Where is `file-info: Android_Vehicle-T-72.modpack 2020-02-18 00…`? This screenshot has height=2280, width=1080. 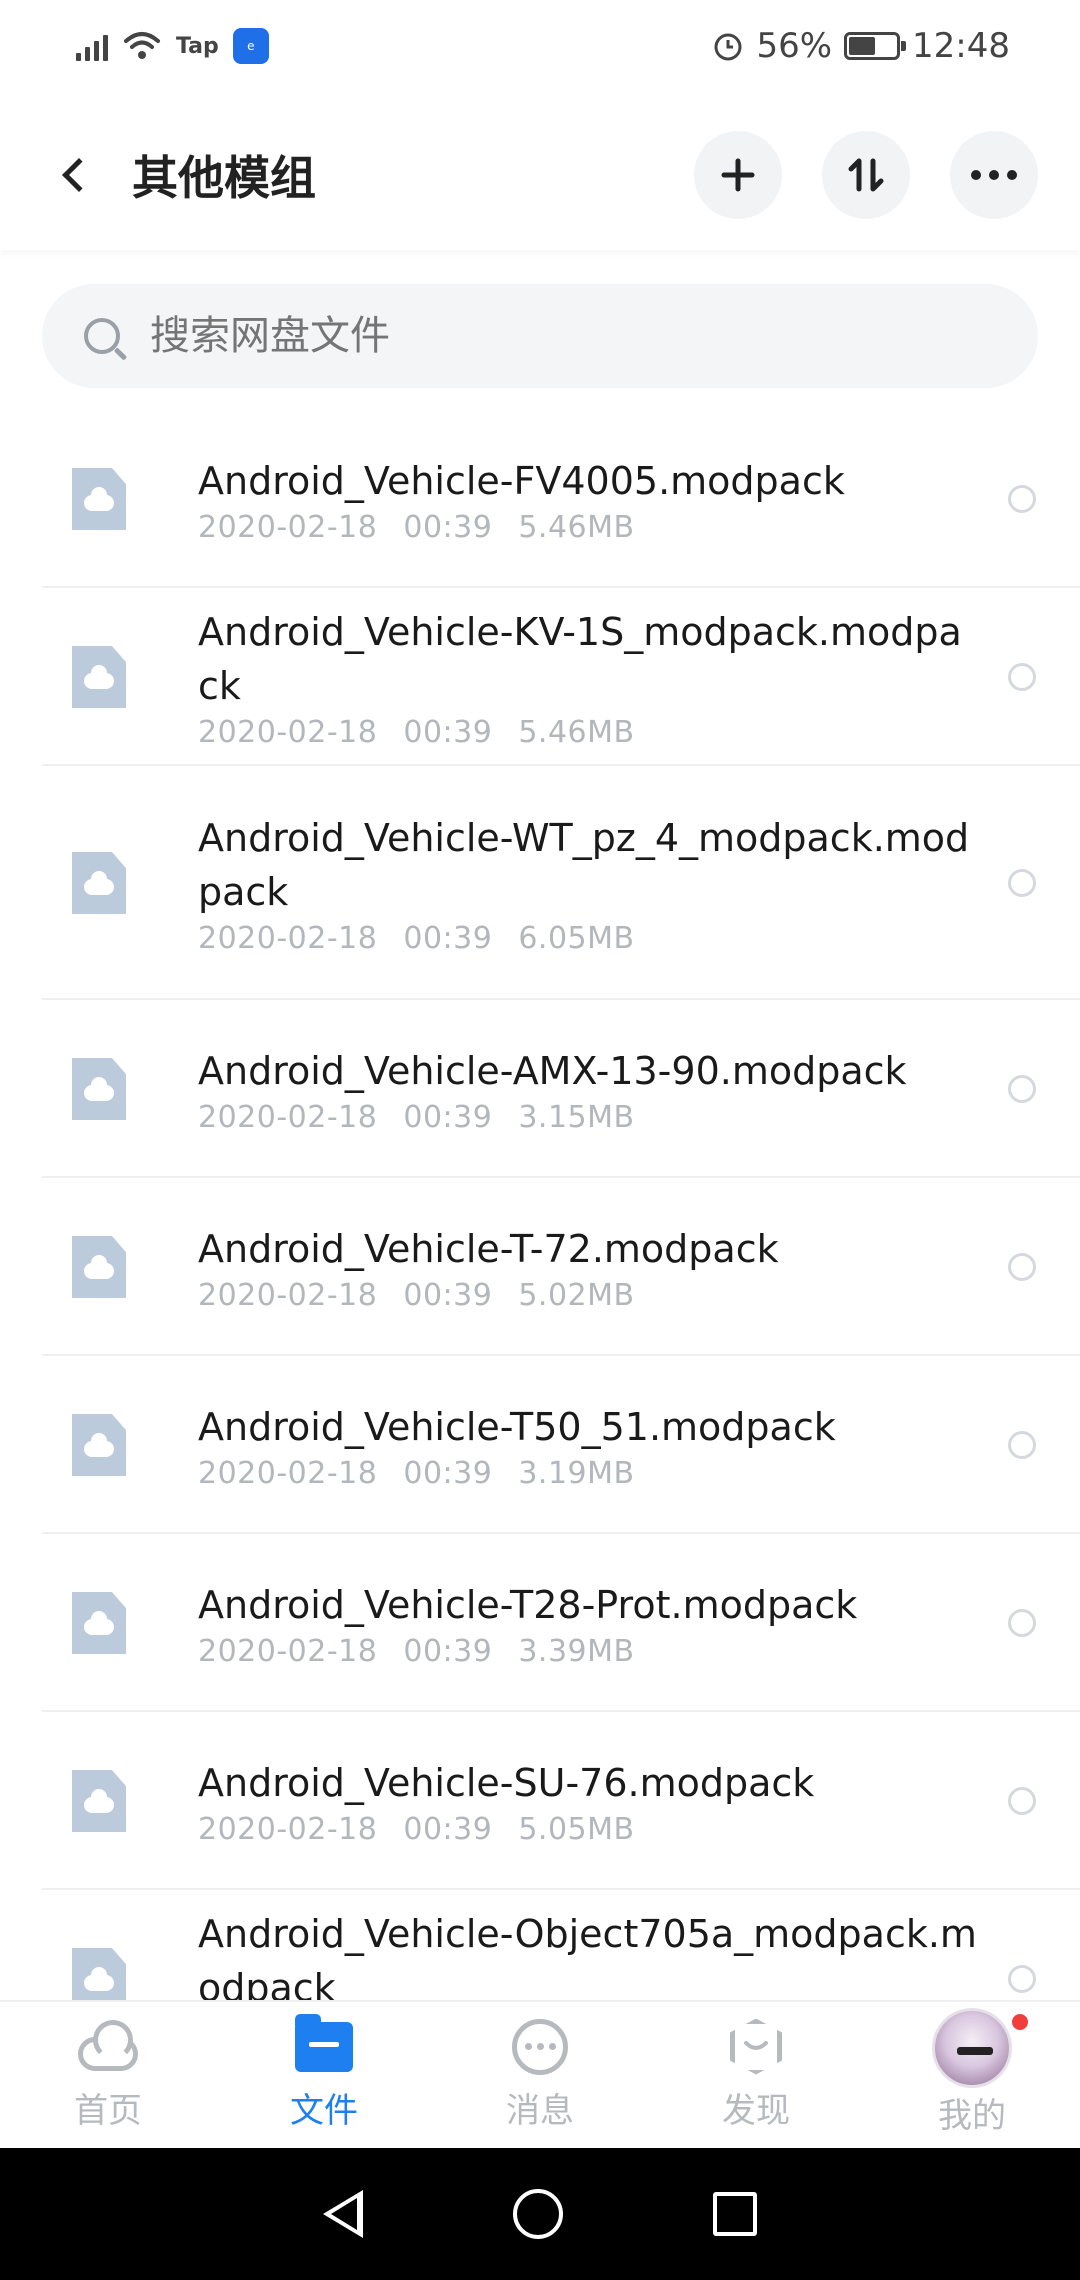
file-info: Android_Vehicle-T-72.modpack 2020-02-18 00… is located at coordinates (588, 1267).